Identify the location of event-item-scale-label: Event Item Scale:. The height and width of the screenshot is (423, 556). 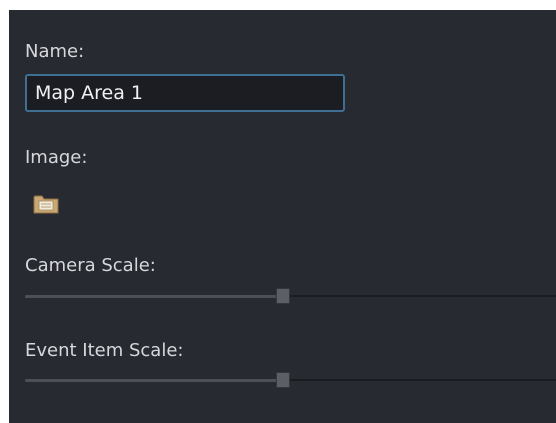
(104, 350).